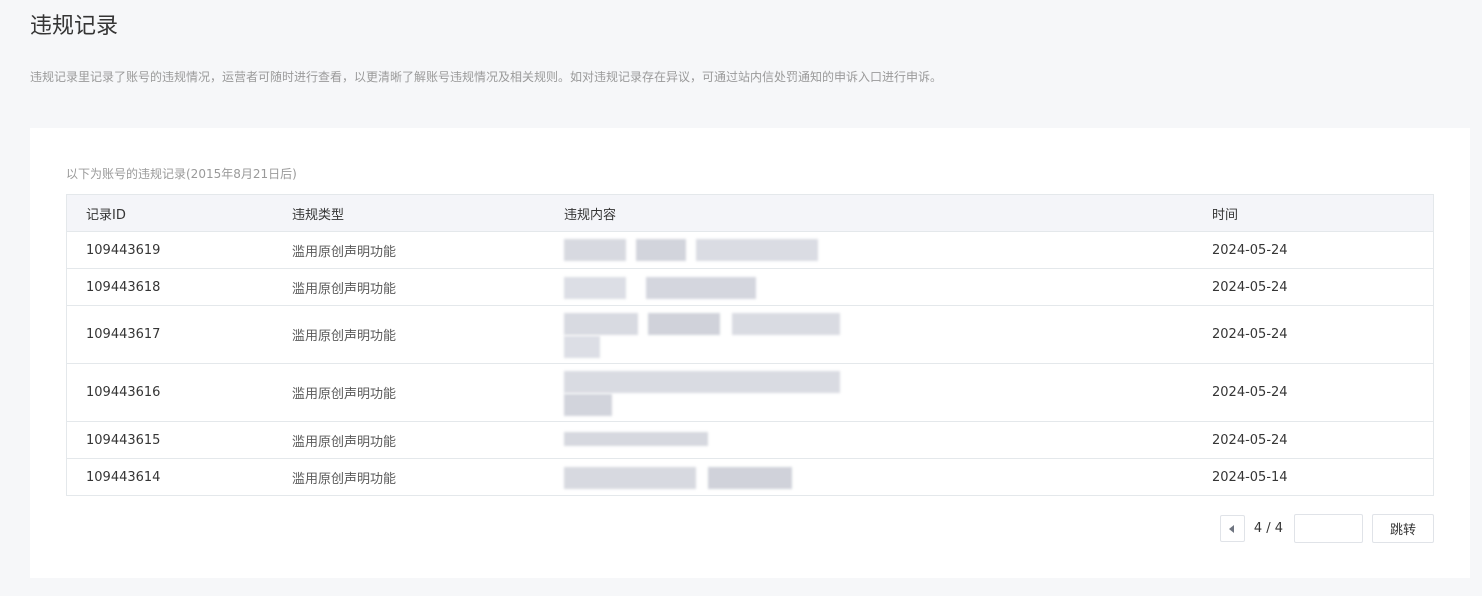 Image resolution: width=1482 pixels, height=596 pixels. What do you see at coordinates (123, 477) in the screenshot?
I see `record-id: 109443614` at bounding box center [123, 477].